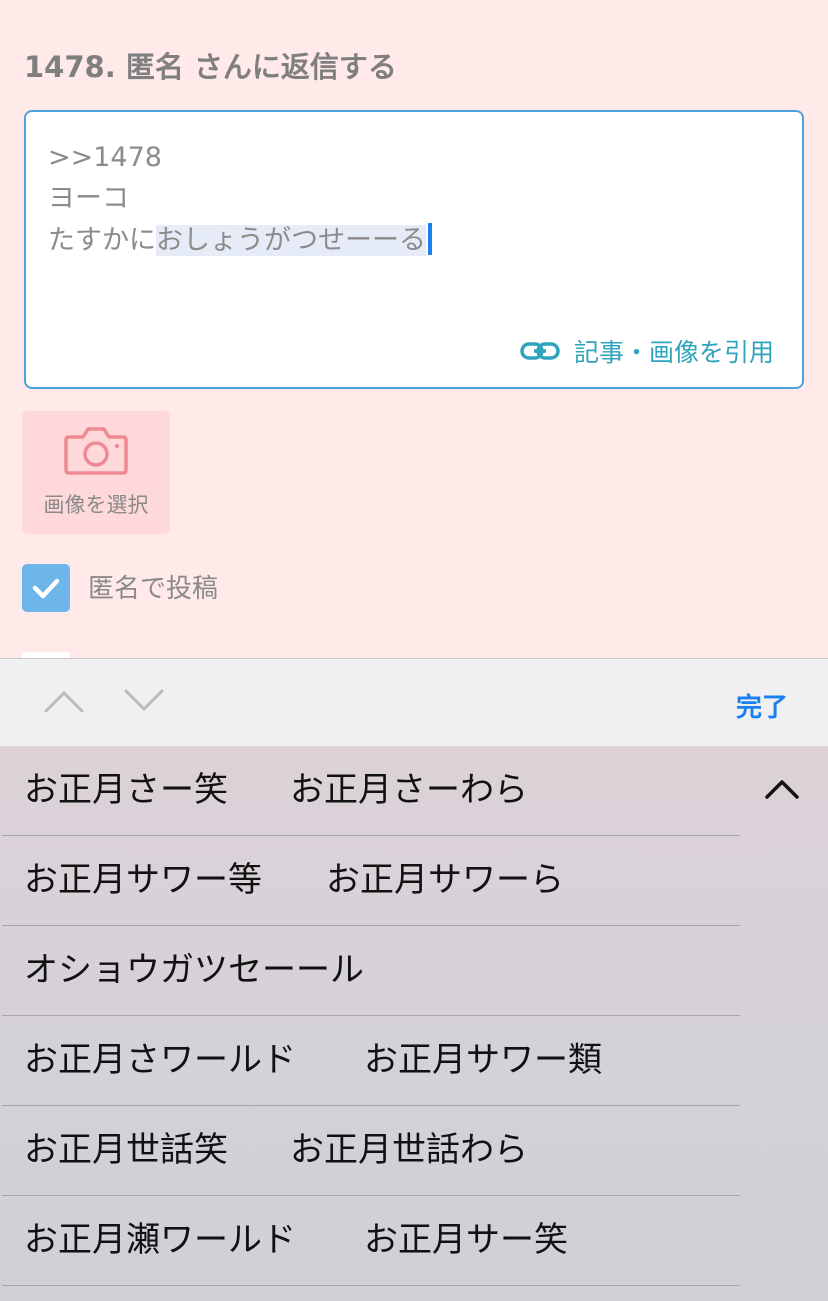 This screenshot has width=828, height=1301. What do you see at coordinates (126, 786) in the screenshot?
I see `candidate: お正月さー笑` at bounding box center [126, 786].